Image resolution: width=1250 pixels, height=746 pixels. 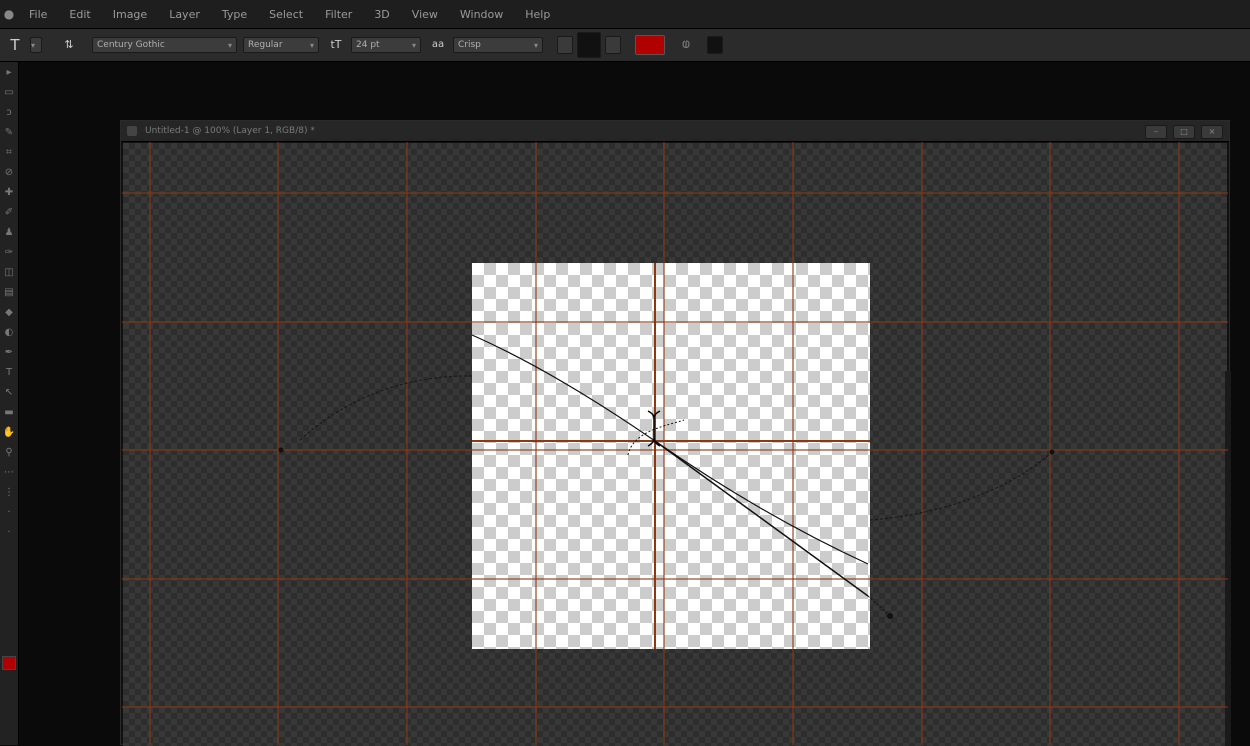 What do you see at coordinates (234, 14) in the screenshot?
I see `menu-type: Type` at bounding box center [234, 14].